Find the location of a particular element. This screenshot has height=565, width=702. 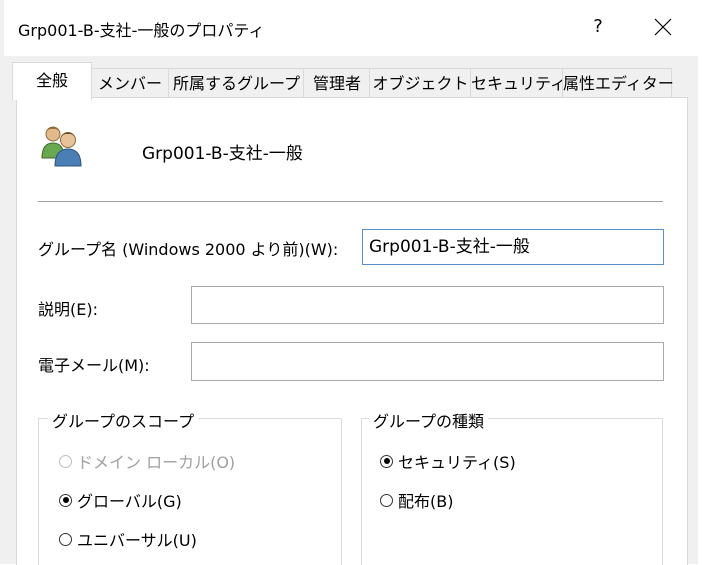

type-security-label: セキュリティ(S) is located at coordinates (457, 462).